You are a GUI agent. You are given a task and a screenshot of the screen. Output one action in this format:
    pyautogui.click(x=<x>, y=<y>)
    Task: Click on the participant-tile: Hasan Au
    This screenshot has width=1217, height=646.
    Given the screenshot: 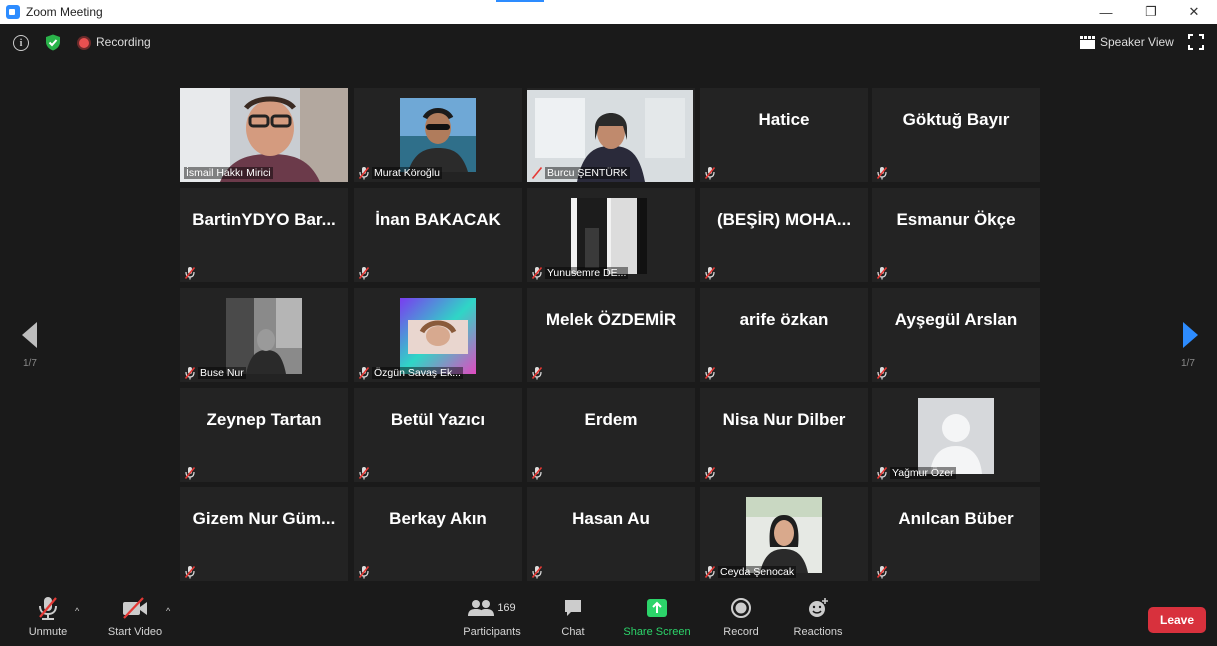 What is the action you would take?
    pyautogui.click(x=611, y=534)
    